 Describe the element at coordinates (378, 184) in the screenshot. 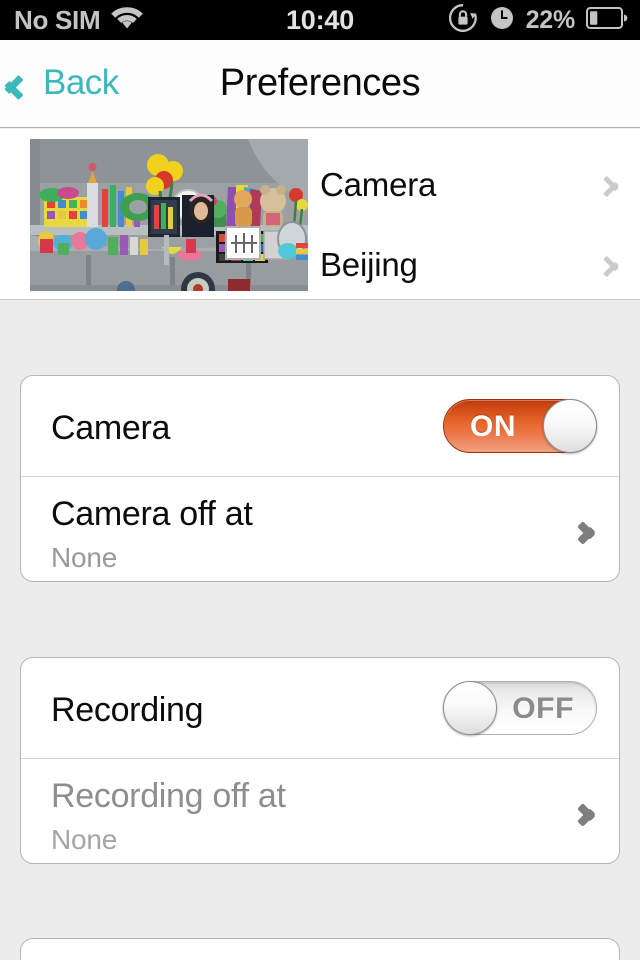

I see `header-row-label: Camera` at that location.